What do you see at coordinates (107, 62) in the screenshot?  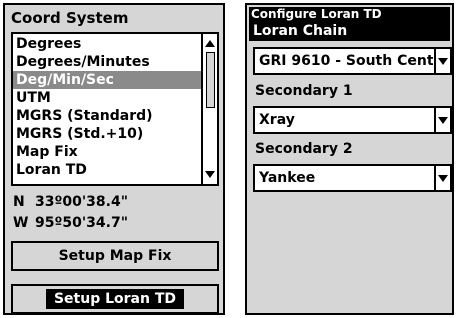 I see `list-item-degrees-minutes: Degrees/Minutes` at bounding box center [107, 62].